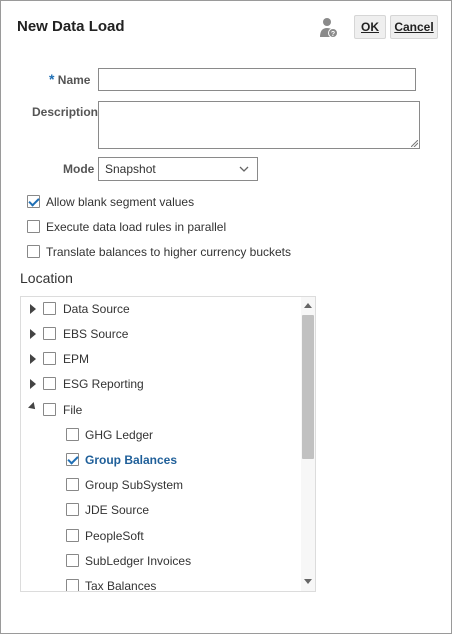 The height and width of the screenshot is (634, 452). I want to click on tree-scrollbar, so click(308, 444).